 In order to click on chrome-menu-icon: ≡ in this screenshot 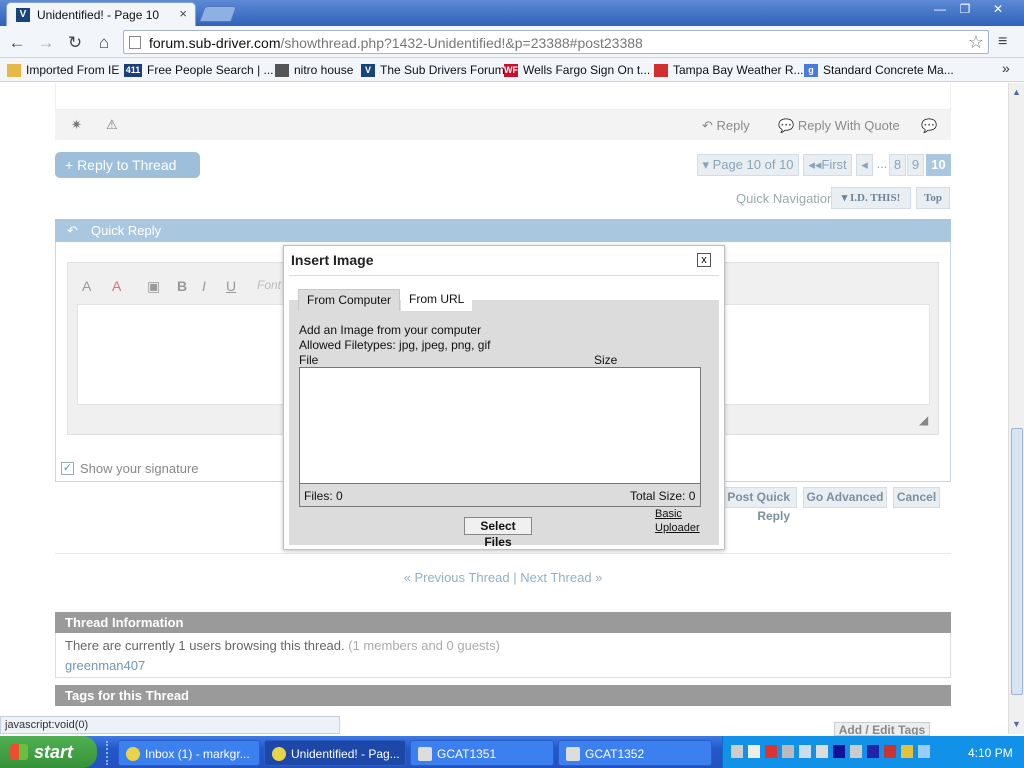, I will do `click(1002, 42)`.